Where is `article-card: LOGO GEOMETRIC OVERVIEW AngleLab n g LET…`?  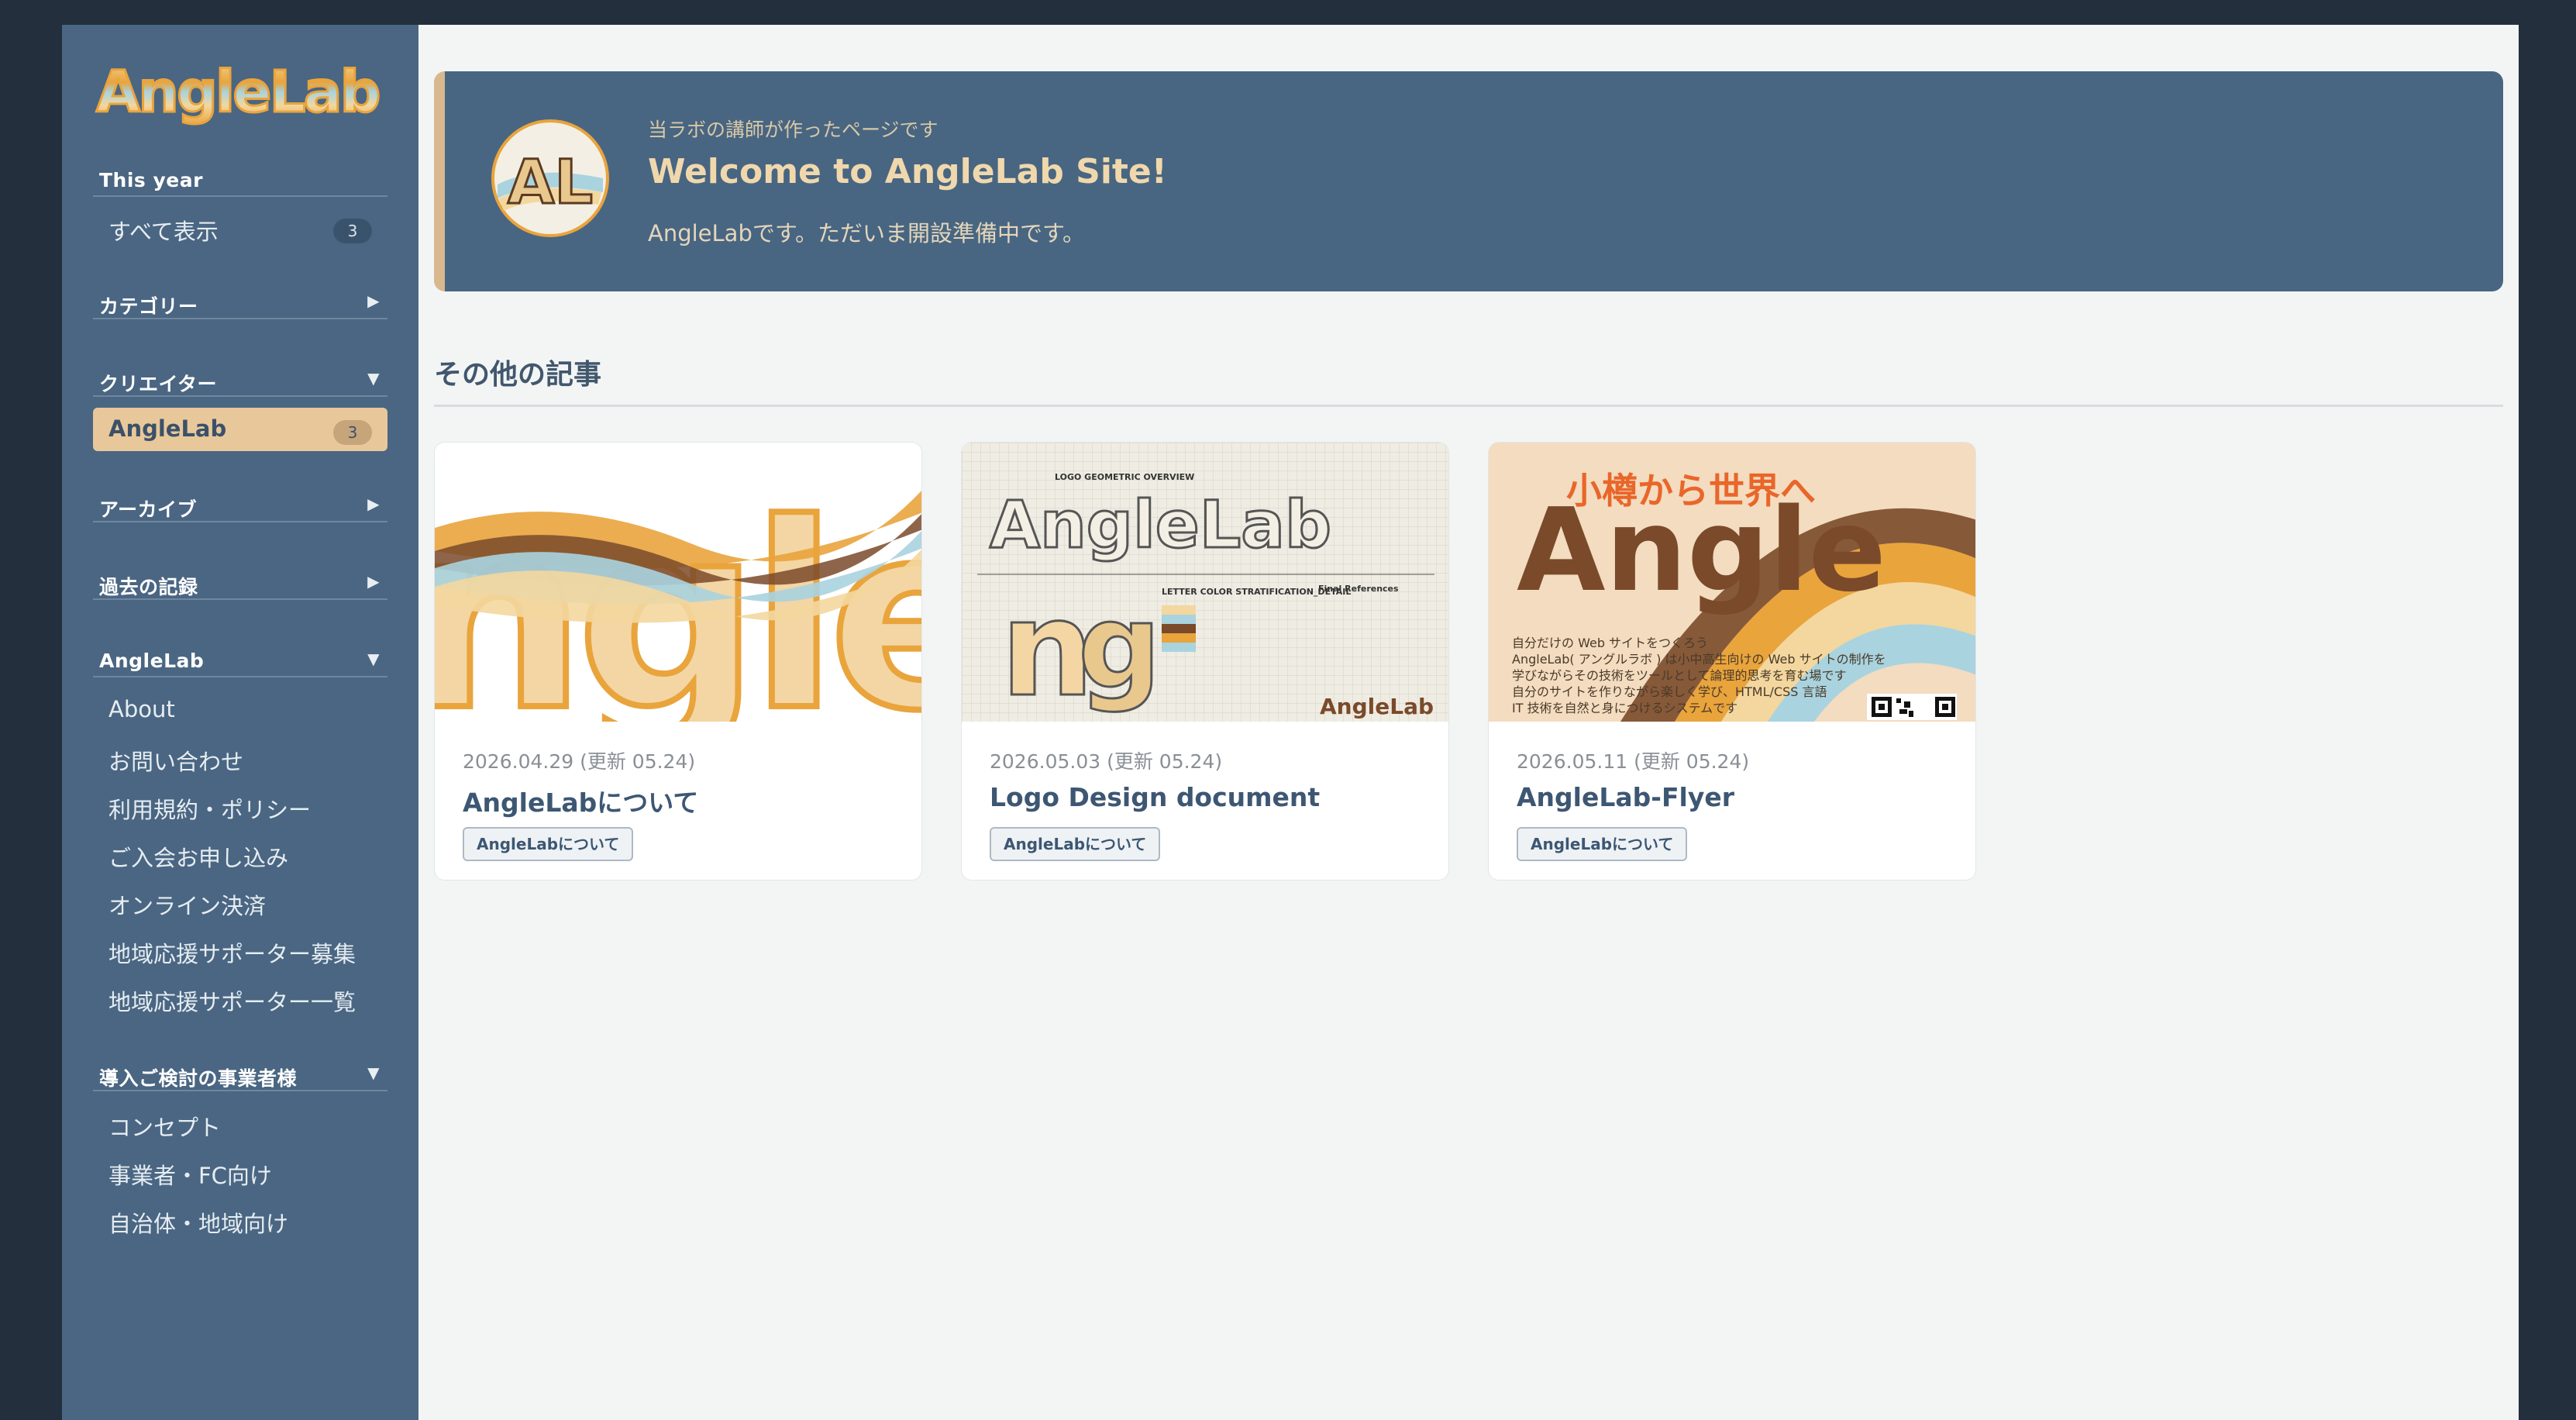
article-card: LOGO GEOMETRIC OVERVIEW AngleLab n g LET… is located at coordinates (1205, 661).